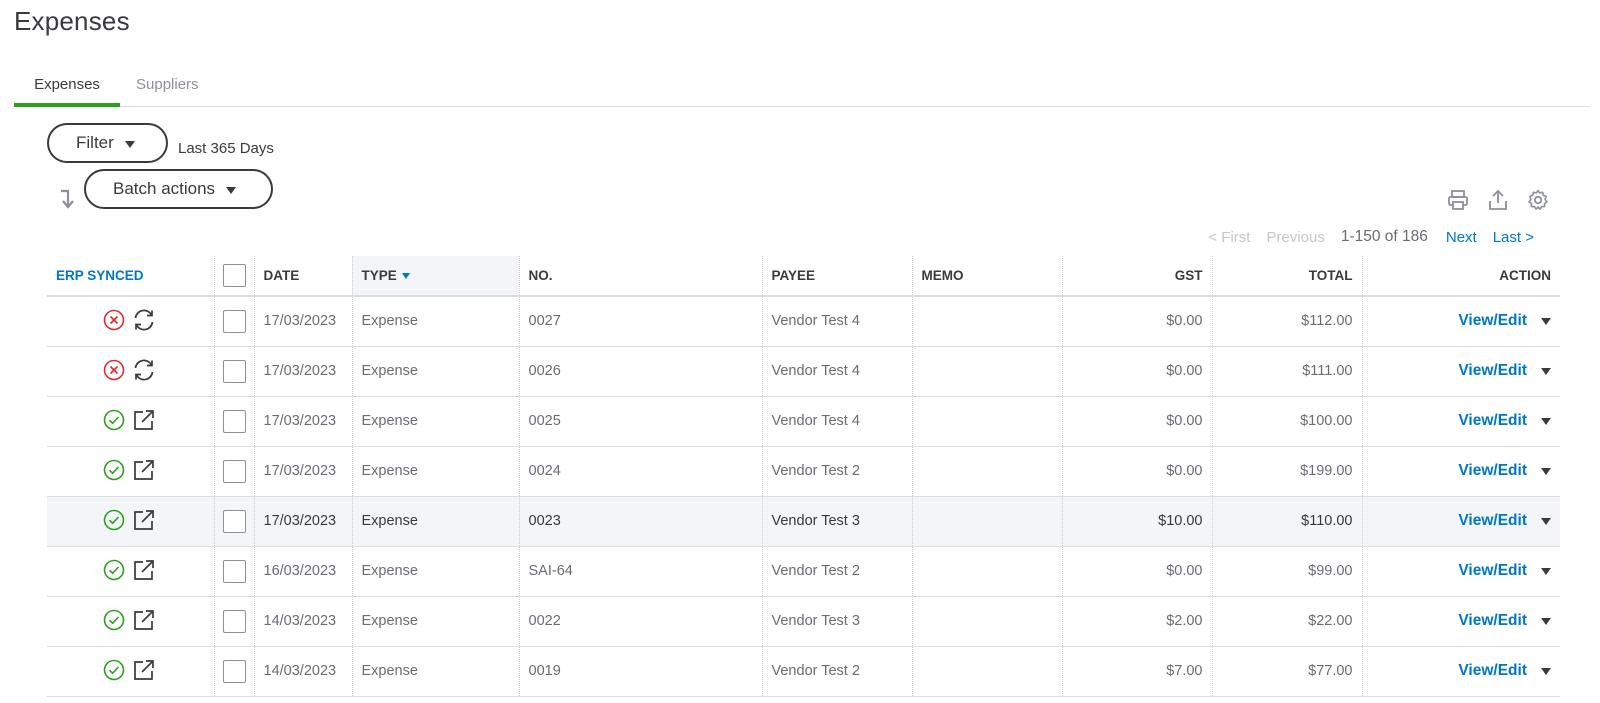 The height and width of the screenshot is (703, 1600). I want to click on cell-total: $100.00, so click(1286, 421).